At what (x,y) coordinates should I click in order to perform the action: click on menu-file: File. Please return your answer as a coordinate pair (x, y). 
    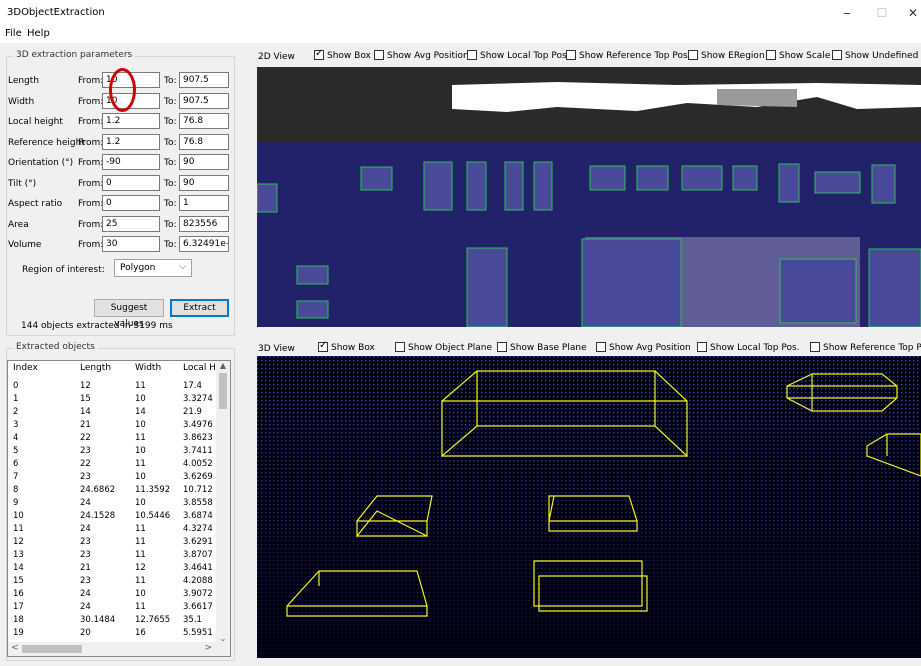
    Looking at the image, I should click on (13, 33).